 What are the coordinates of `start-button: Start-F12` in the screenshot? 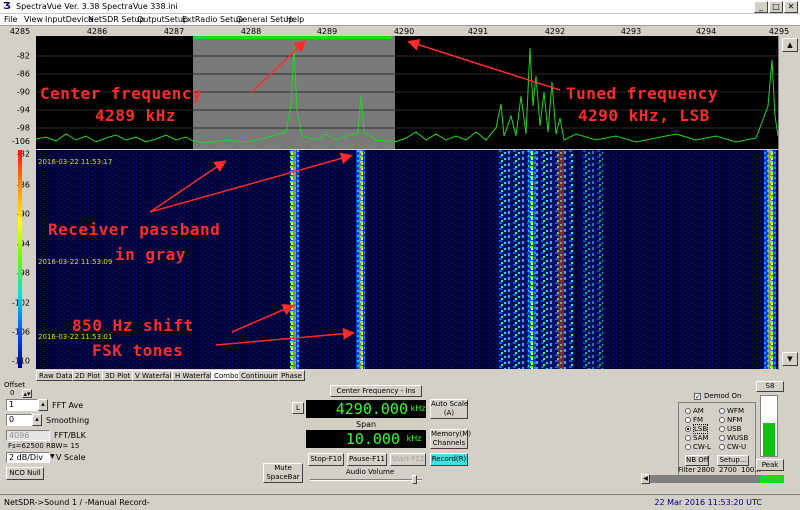 It's located at (408, 459).